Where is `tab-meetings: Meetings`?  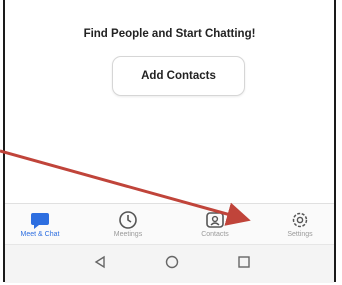 tab-meetings: Meetings is located at coordinates (128, 221).